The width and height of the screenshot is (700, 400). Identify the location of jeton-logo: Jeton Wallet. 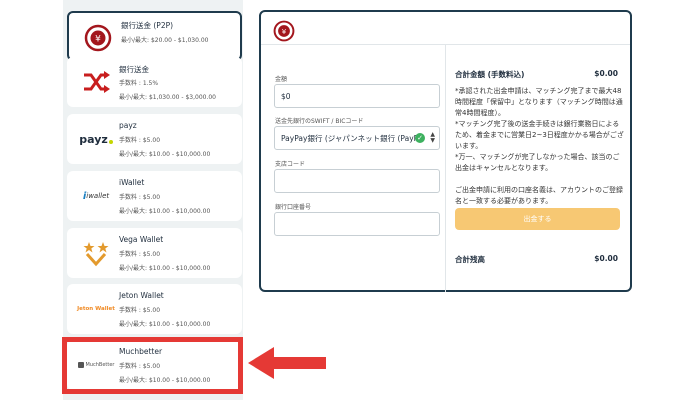
(96, 309).